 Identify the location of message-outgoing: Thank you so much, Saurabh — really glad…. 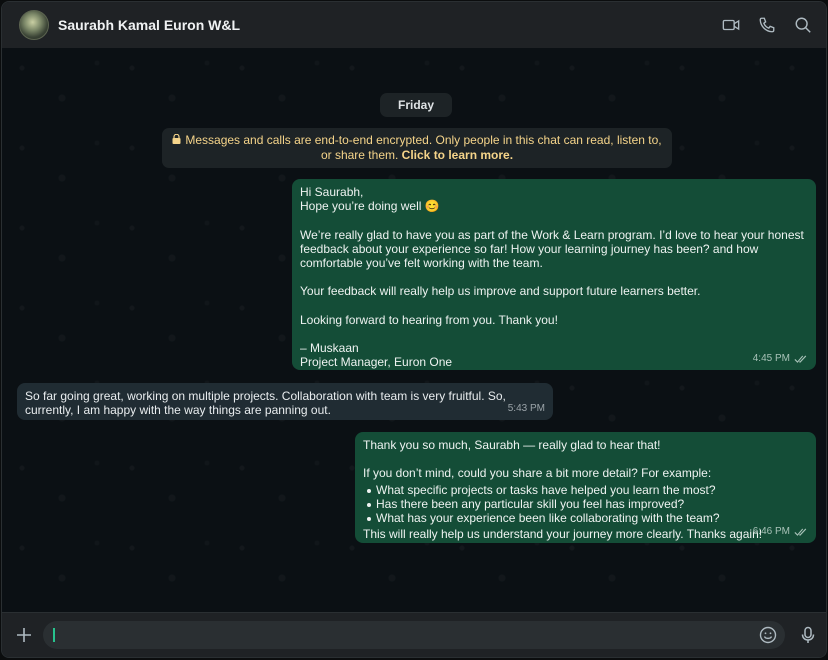
(585, 487).